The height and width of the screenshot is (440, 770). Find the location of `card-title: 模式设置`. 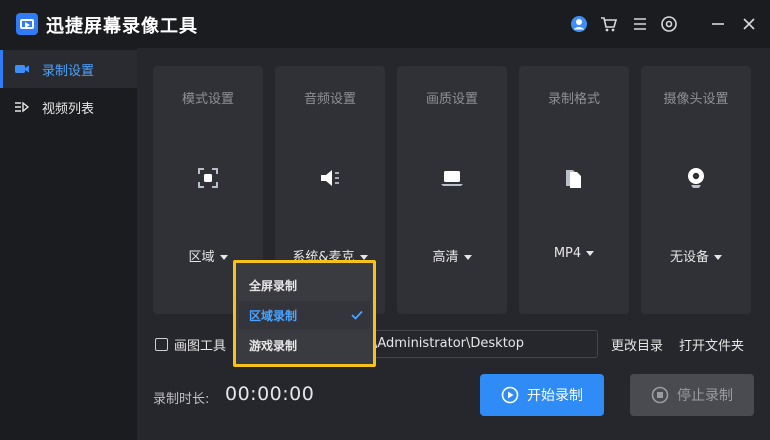

card-title: 模式设置 is located at coordinates (207, 99).